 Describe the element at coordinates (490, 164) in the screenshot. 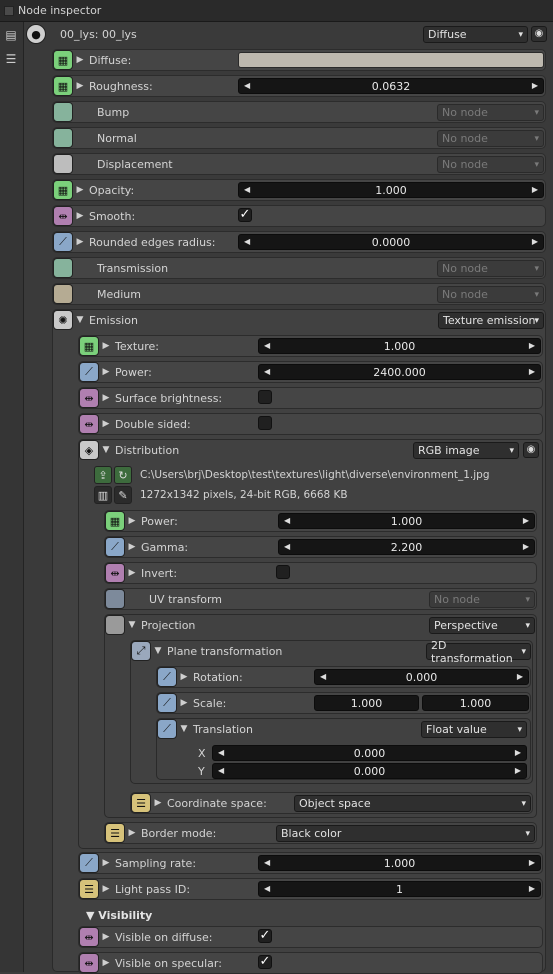

I see `displacement-node-dropdown: No node ▾` at that location.